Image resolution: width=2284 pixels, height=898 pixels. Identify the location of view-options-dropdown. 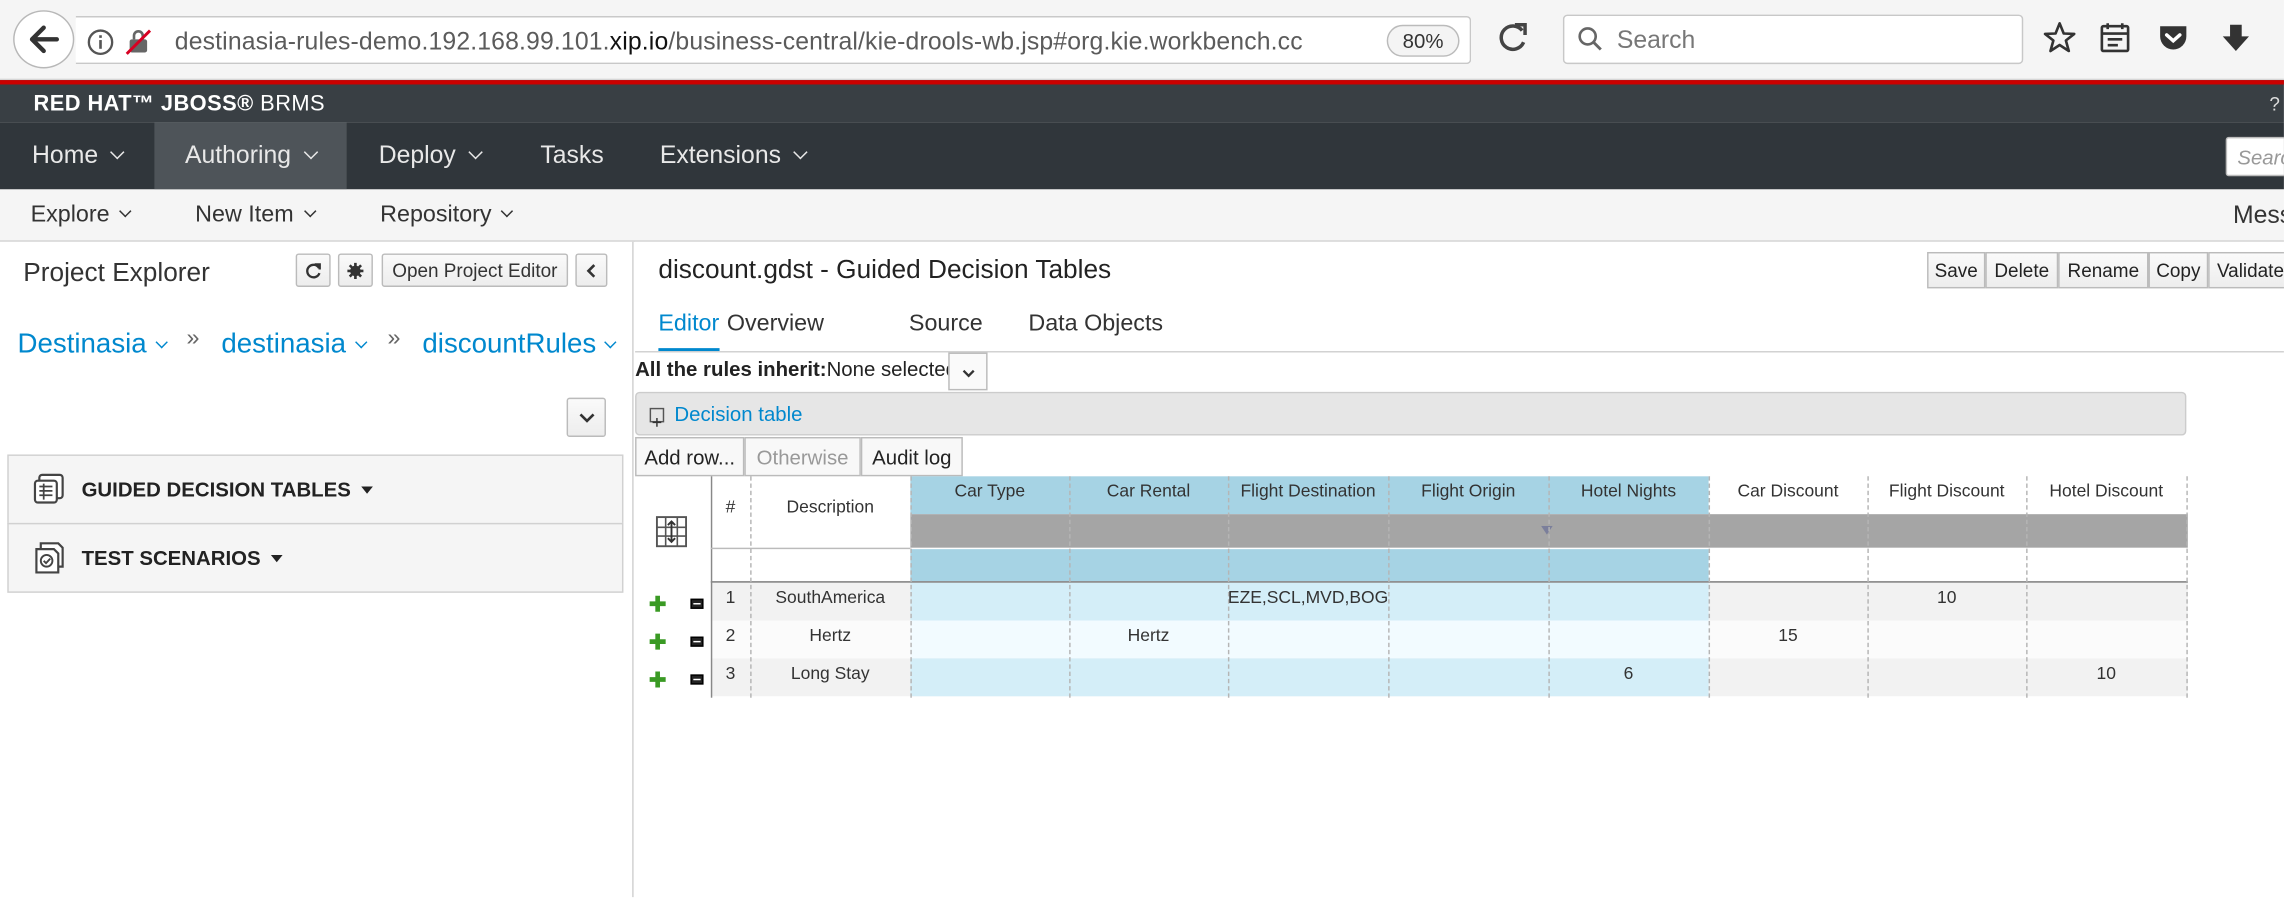
(586, 417).